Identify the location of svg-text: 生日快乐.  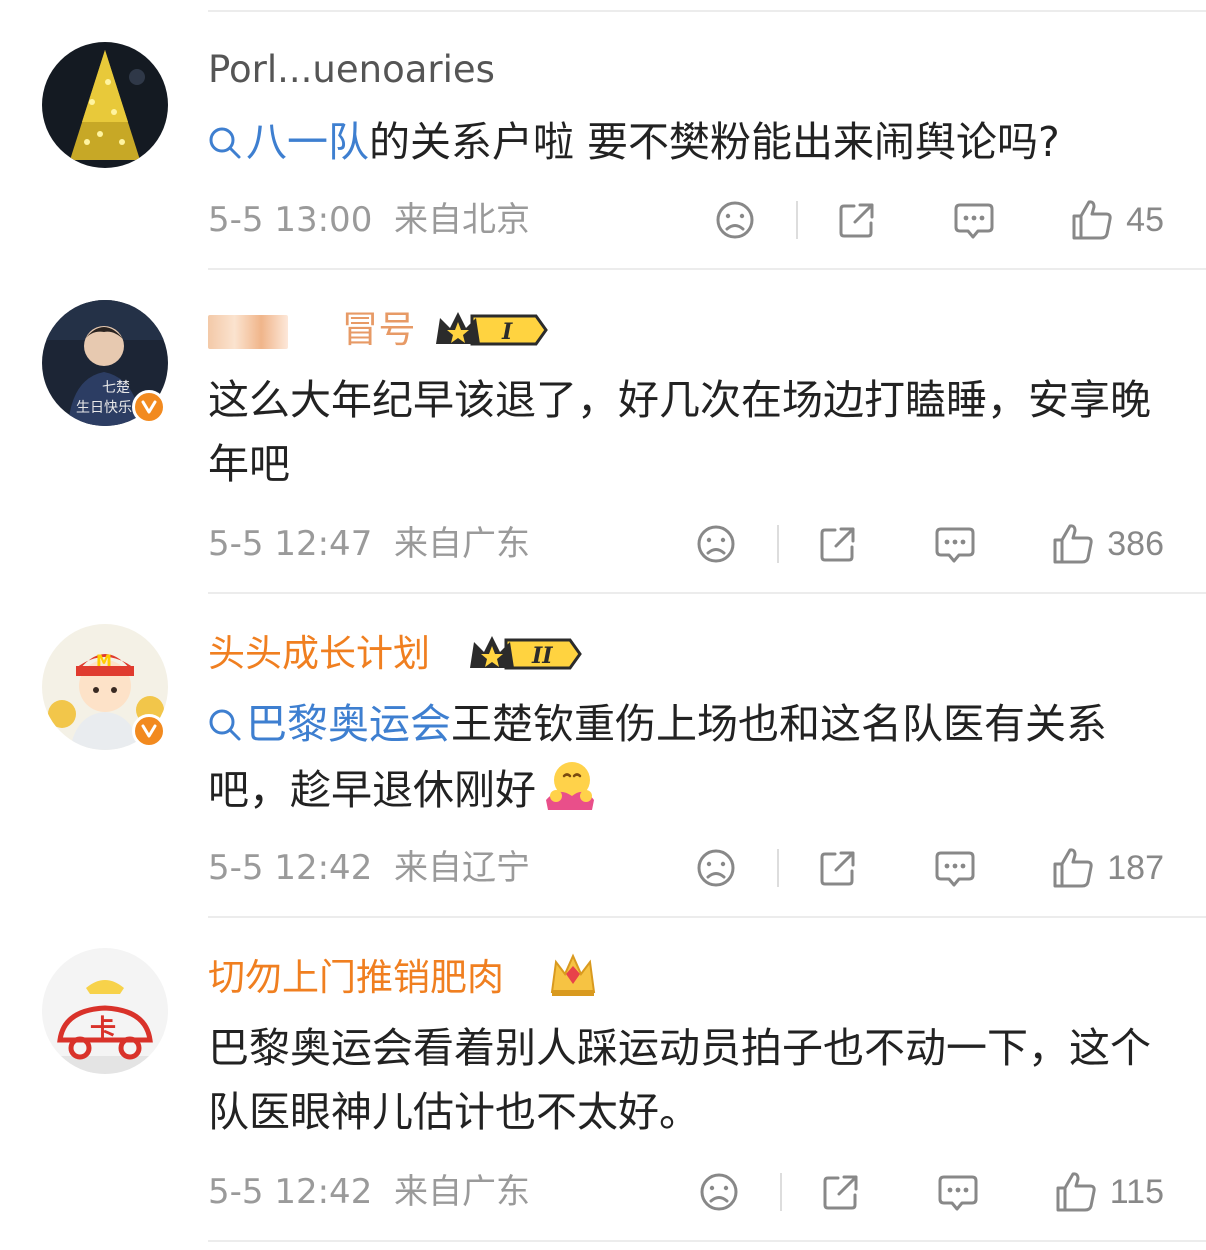
(104, 408).